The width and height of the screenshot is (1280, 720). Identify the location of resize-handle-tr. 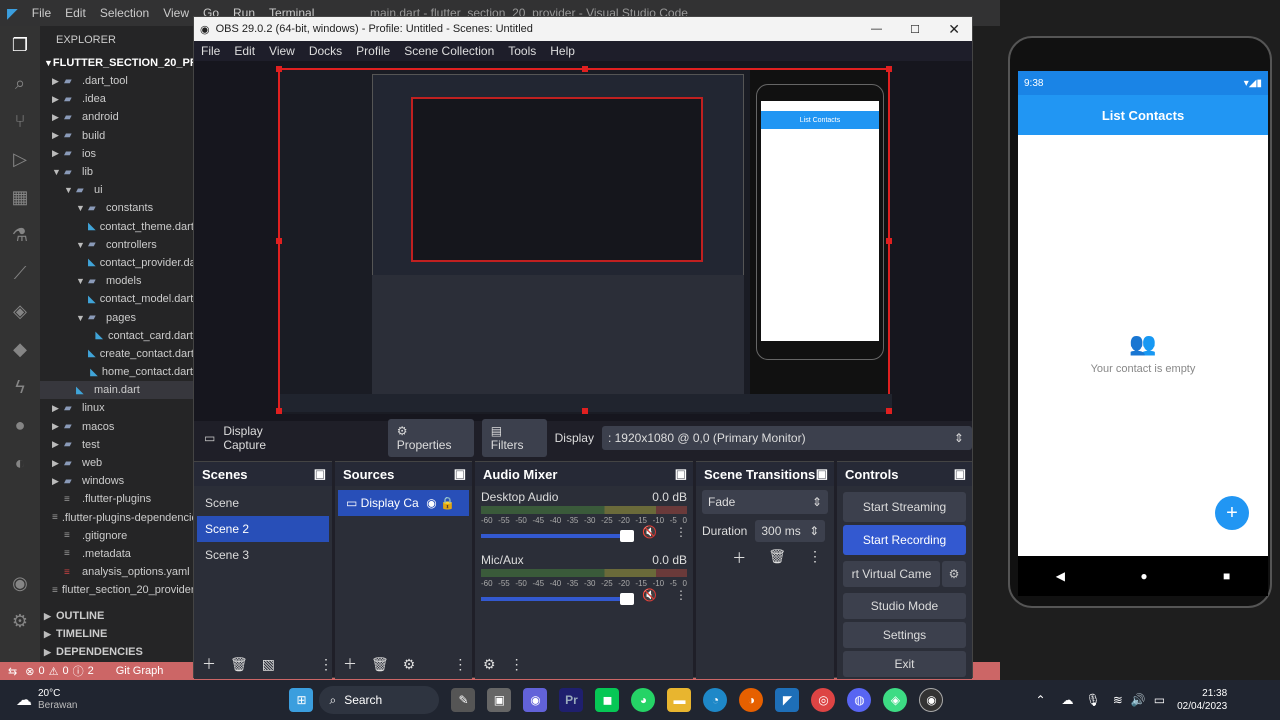
(889, 69).